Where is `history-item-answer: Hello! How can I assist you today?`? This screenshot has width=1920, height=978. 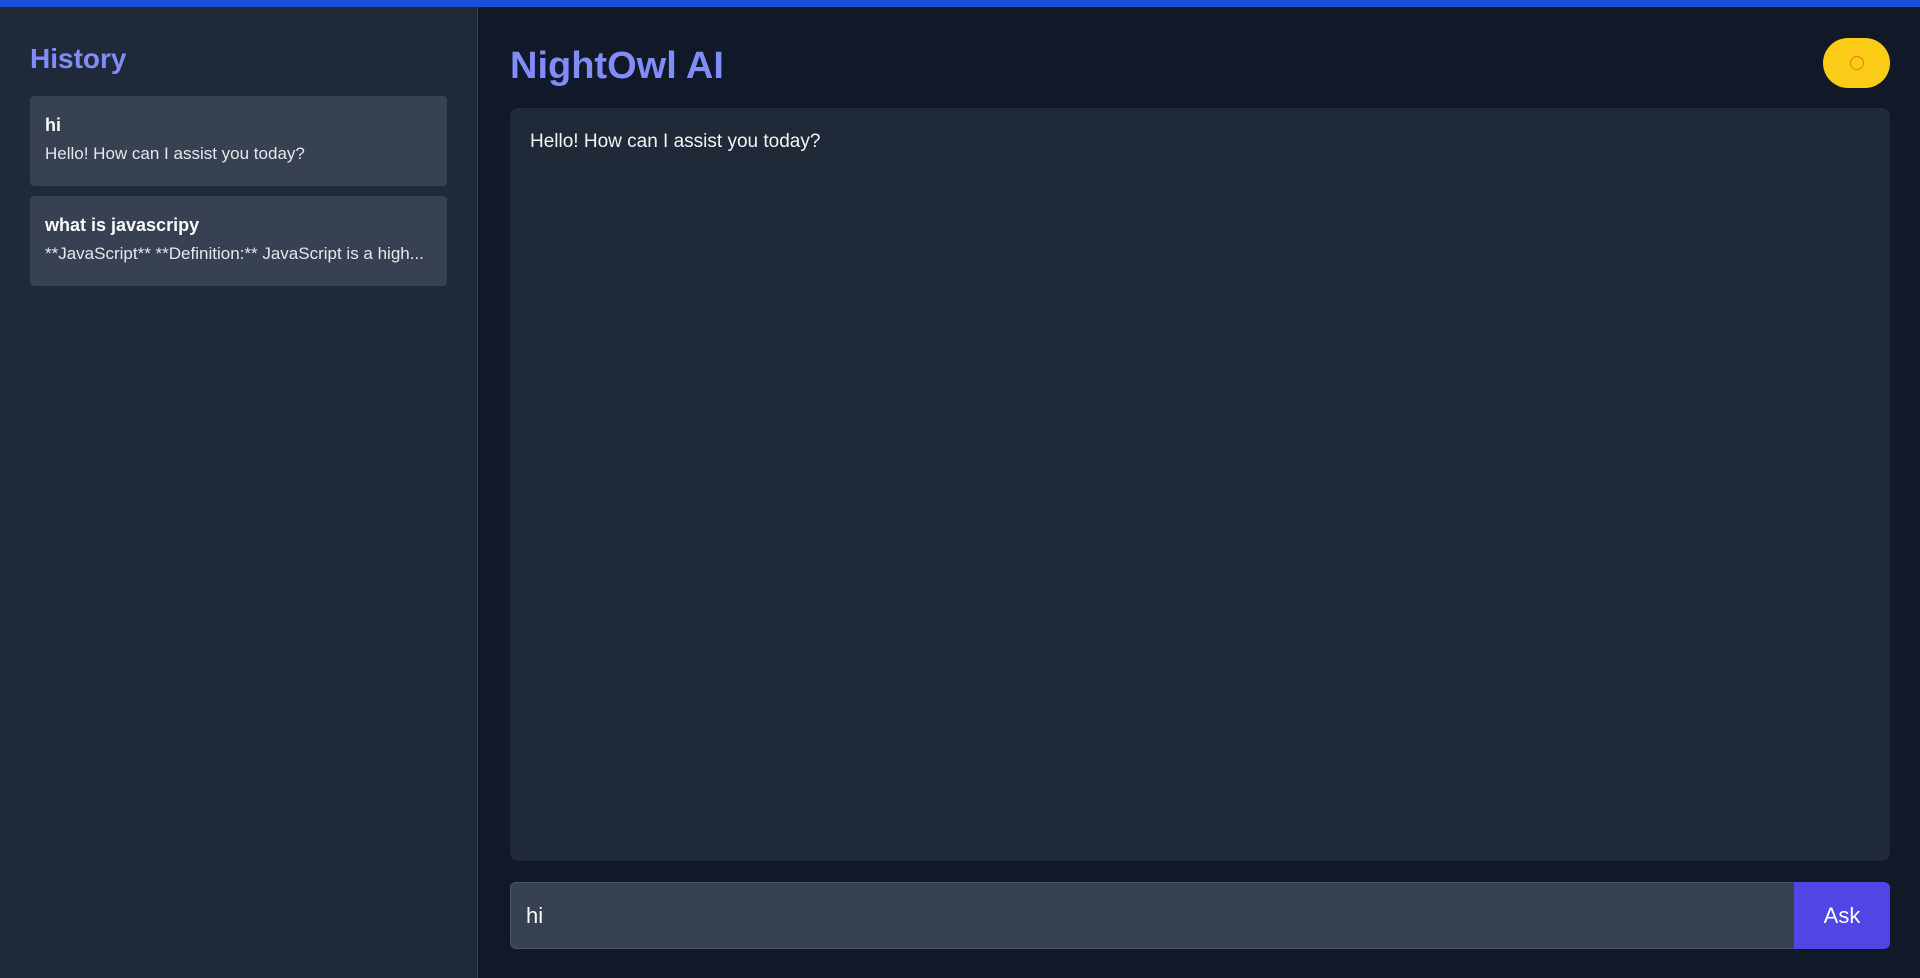
history-item-answer: Hello! How can I assist you today? is located at coordinates (175, 153).